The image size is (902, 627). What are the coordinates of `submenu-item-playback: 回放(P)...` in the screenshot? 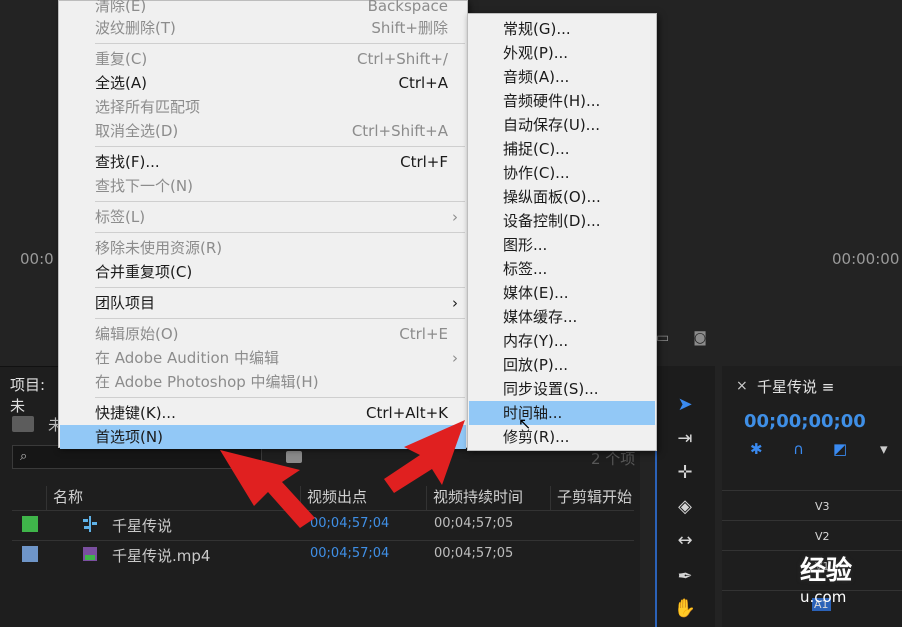 It's located at (562, 365).